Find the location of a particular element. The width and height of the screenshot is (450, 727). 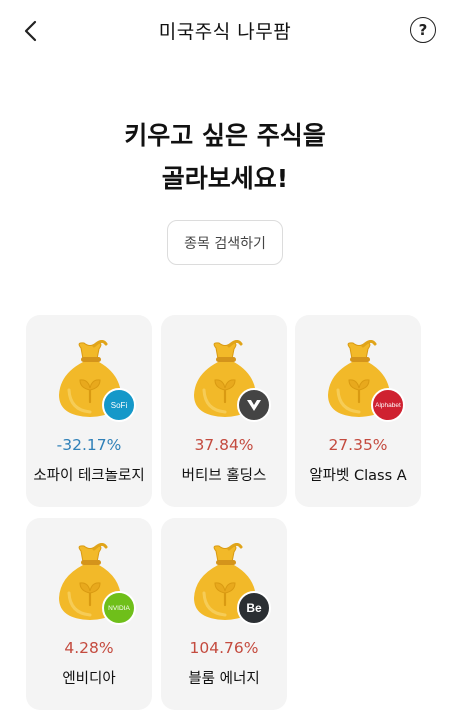

stock-name: 알파벳 Class A is located at coordinates (358, 476).